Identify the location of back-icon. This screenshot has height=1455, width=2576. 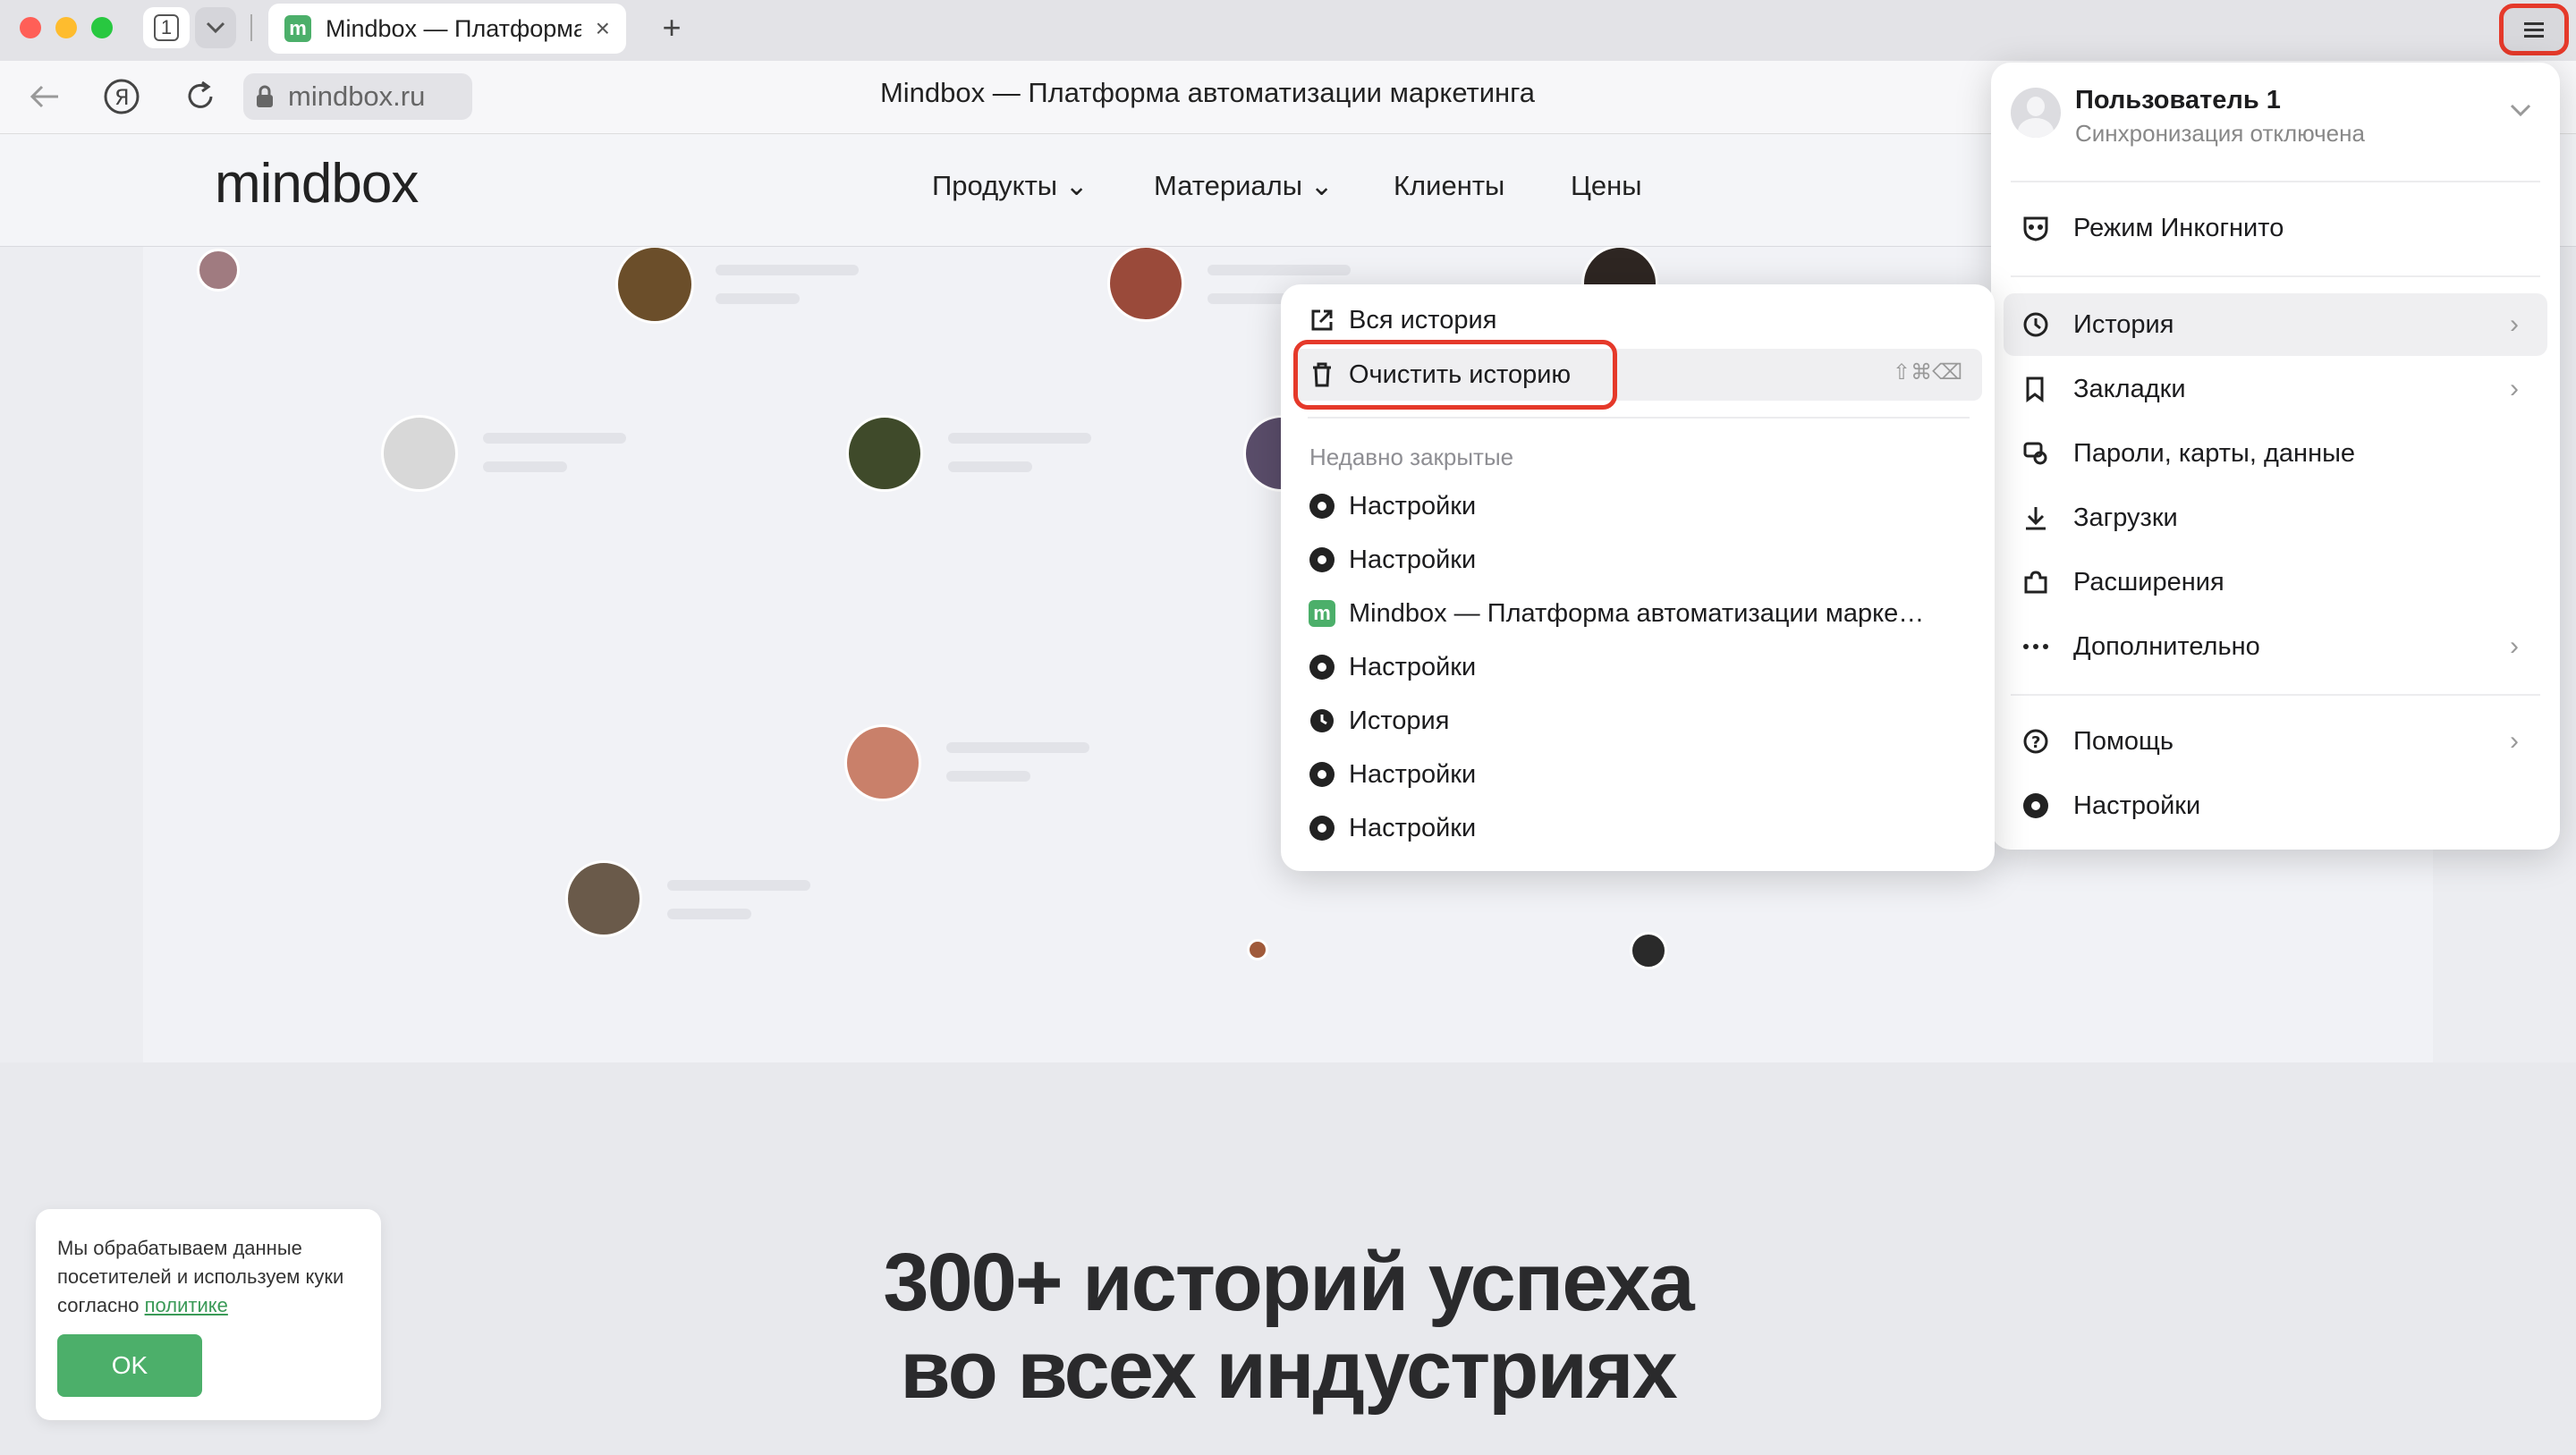
(44, 97).